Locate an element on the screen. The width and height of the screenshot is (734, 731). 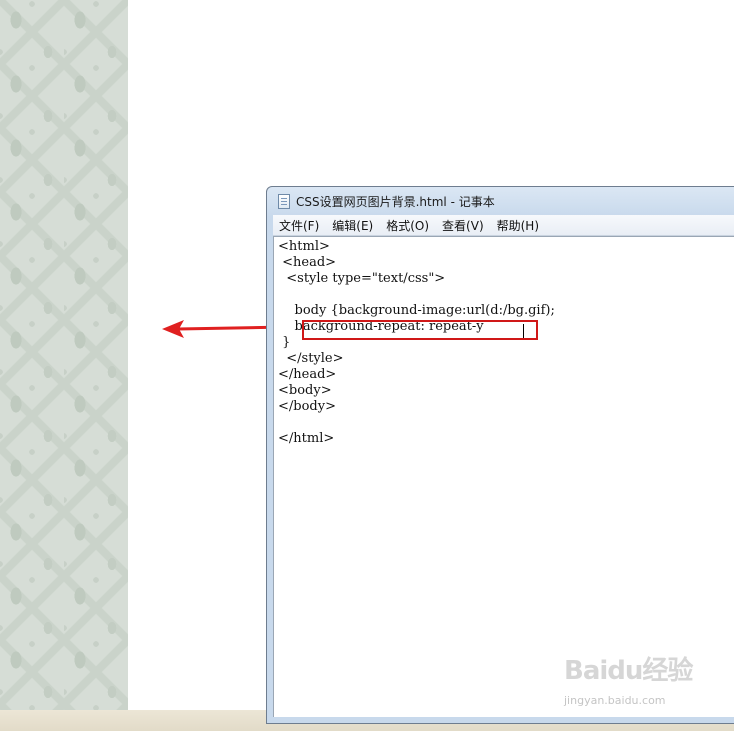
menu-format: 格式(O) is located at coordinates (407, 225).